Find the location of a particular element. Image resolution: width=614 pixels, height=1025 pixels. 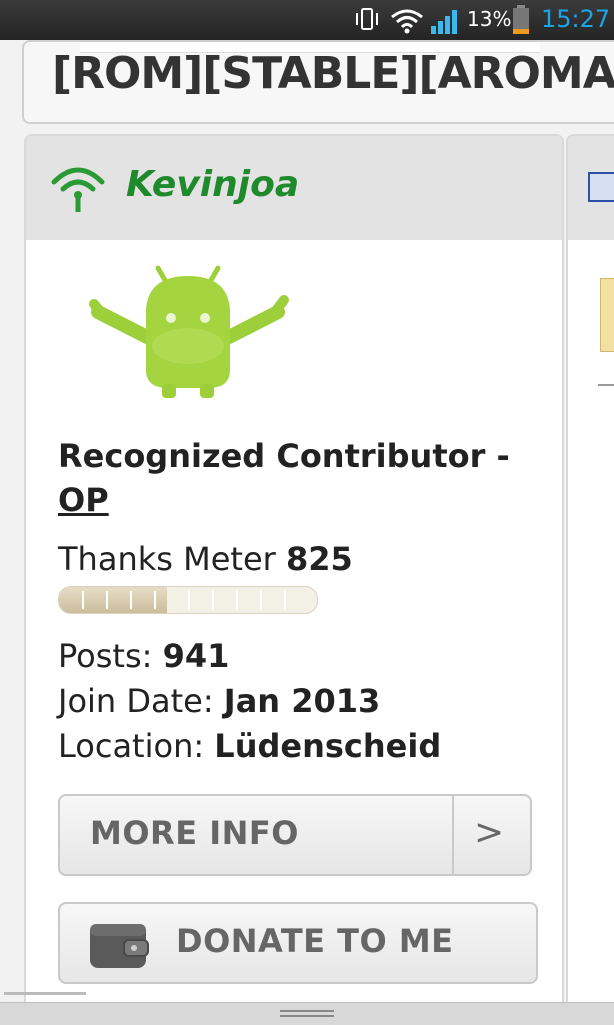

online-signal-icon is located at coordinates (78, 189).